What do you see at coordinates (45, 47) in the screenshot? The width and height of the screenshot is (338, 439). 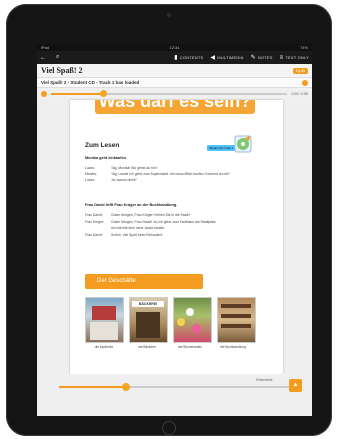 I see `status-left: iPad` at bounding box center [45, 47].